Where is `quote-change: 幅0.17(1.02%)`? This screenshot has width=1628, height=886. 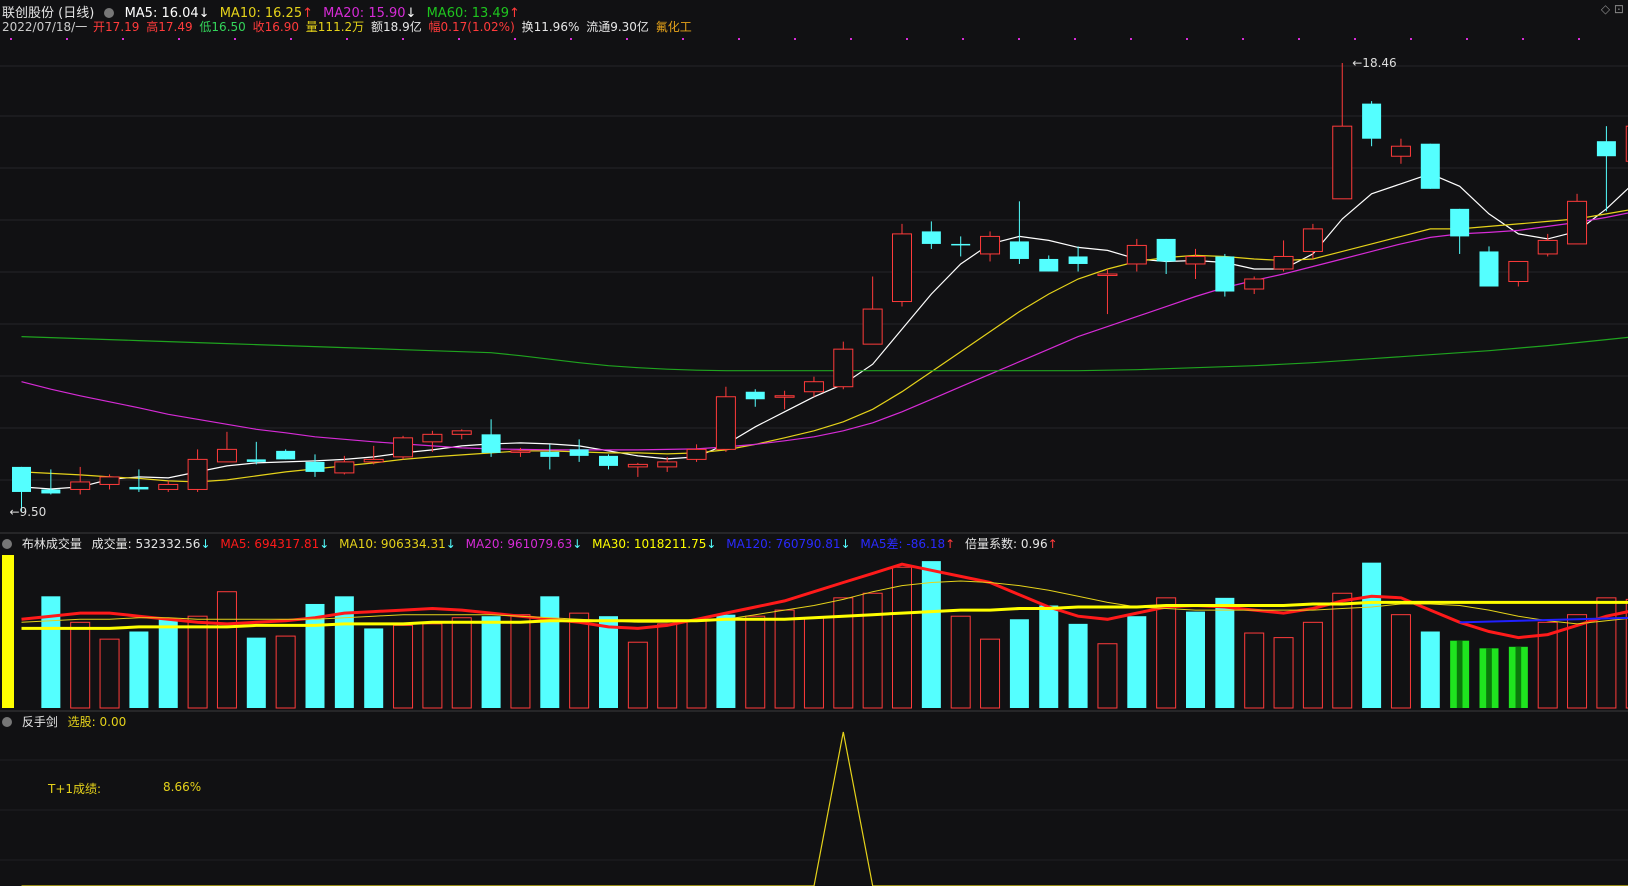
quote-change: 幅0.17(1.02%) is located at coordinates (471, 27).